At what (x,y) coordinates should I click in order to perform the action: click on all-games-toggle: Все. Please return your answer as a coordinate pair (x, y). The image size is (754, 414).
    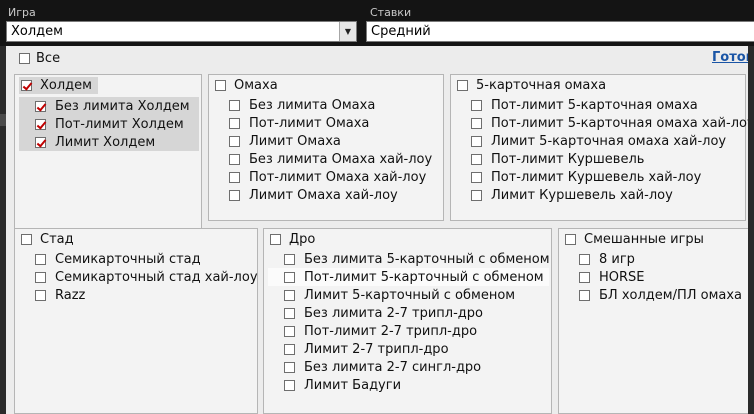
    Looking at the image, I should click on (39, 58).